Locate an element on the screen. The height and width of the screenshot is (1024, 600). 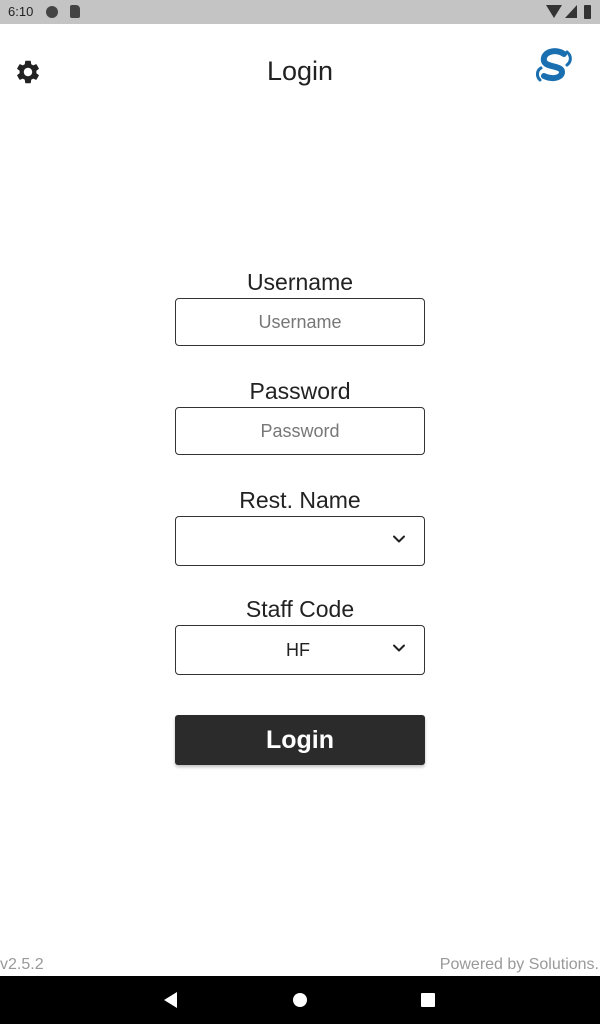
staff-code-value: HF is located at coordinates (298, 650).